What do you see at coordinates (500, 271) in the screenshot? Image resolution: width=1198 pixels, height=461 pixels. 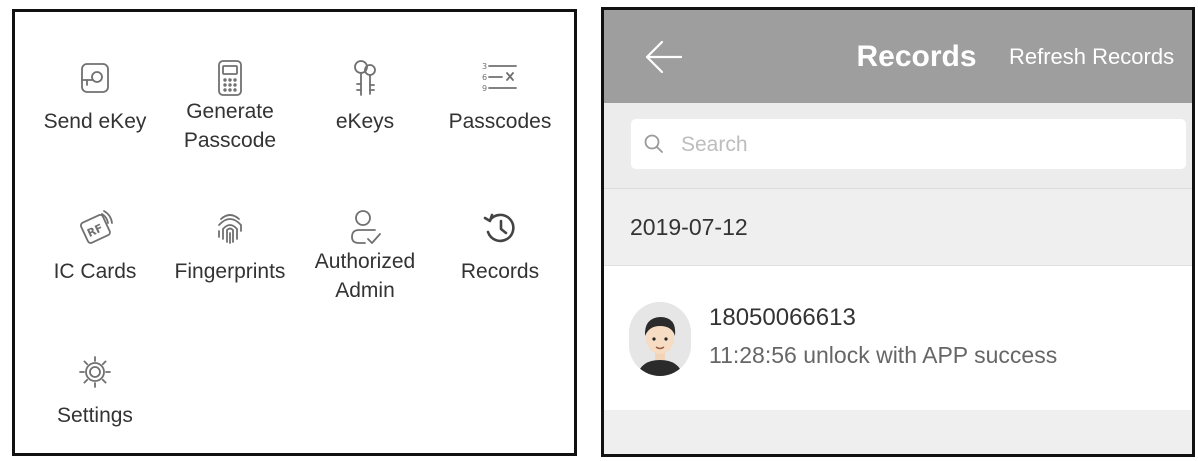 I see `menu-item-label: Records` at bounding box center [500, 271].